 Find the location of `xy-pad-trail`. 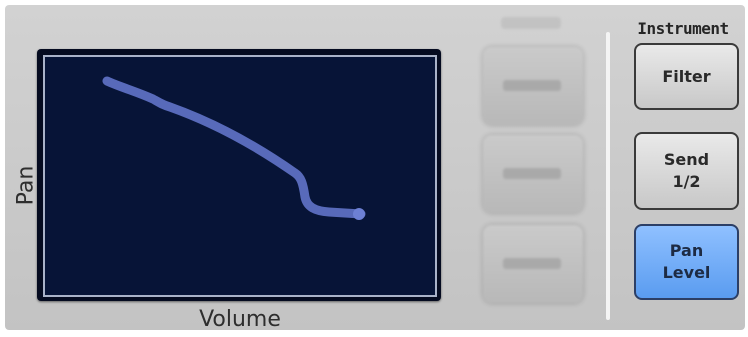

xy-pad-trail is located at coordinates (234, 147).